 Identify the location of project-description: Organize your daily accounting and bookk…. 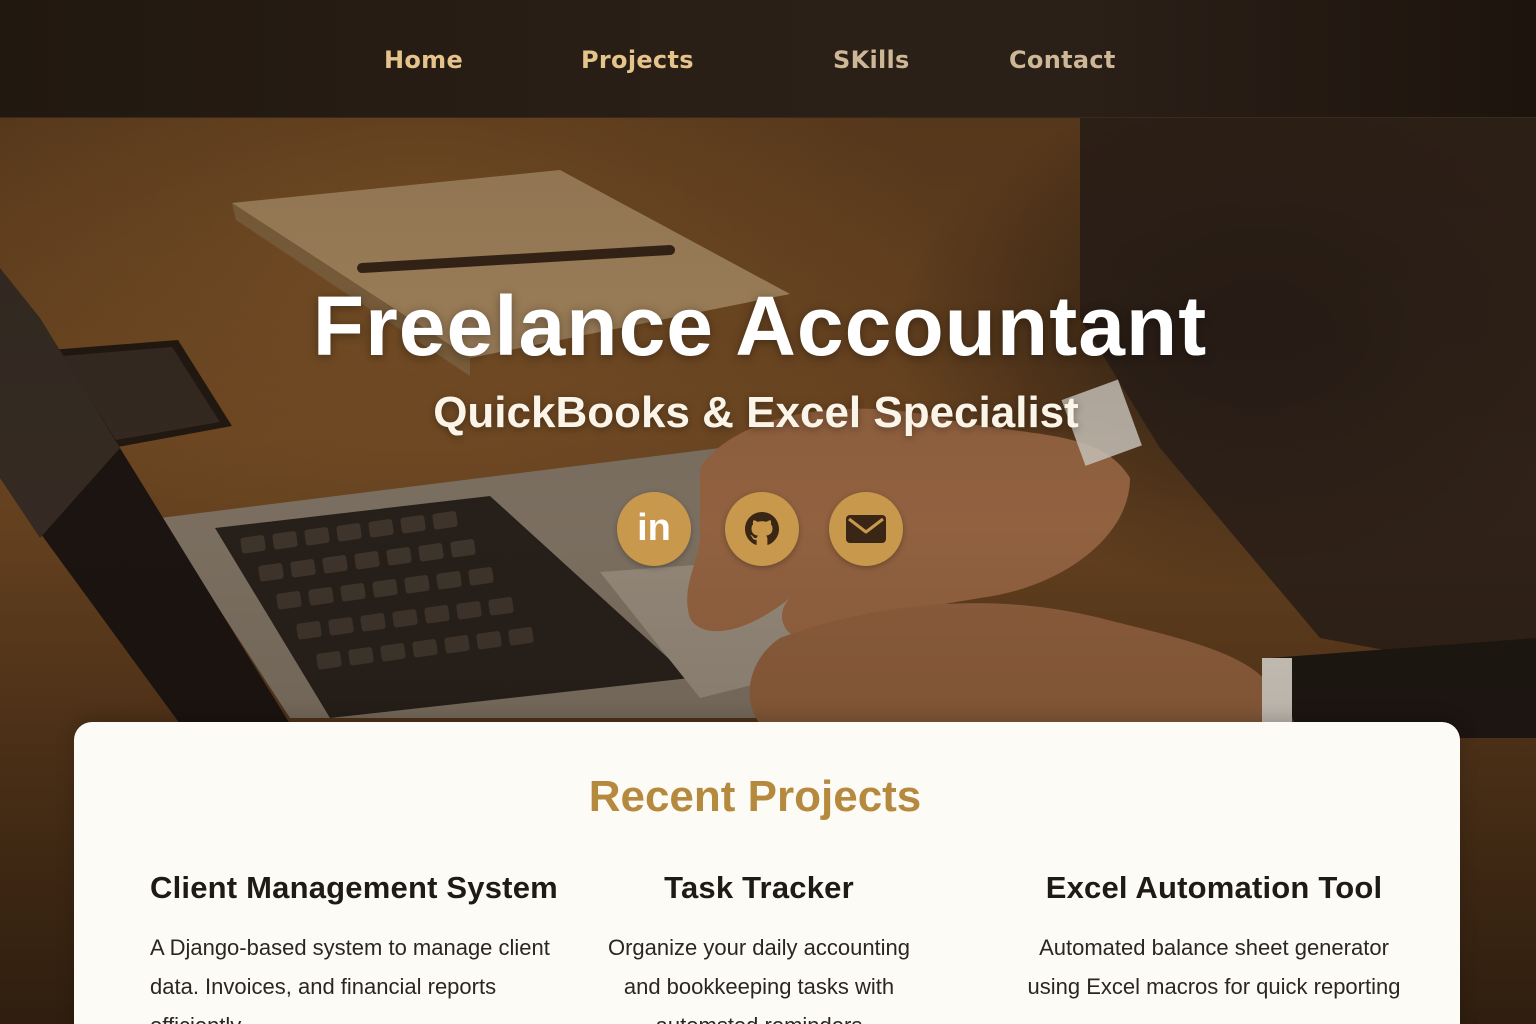
(759, 979).